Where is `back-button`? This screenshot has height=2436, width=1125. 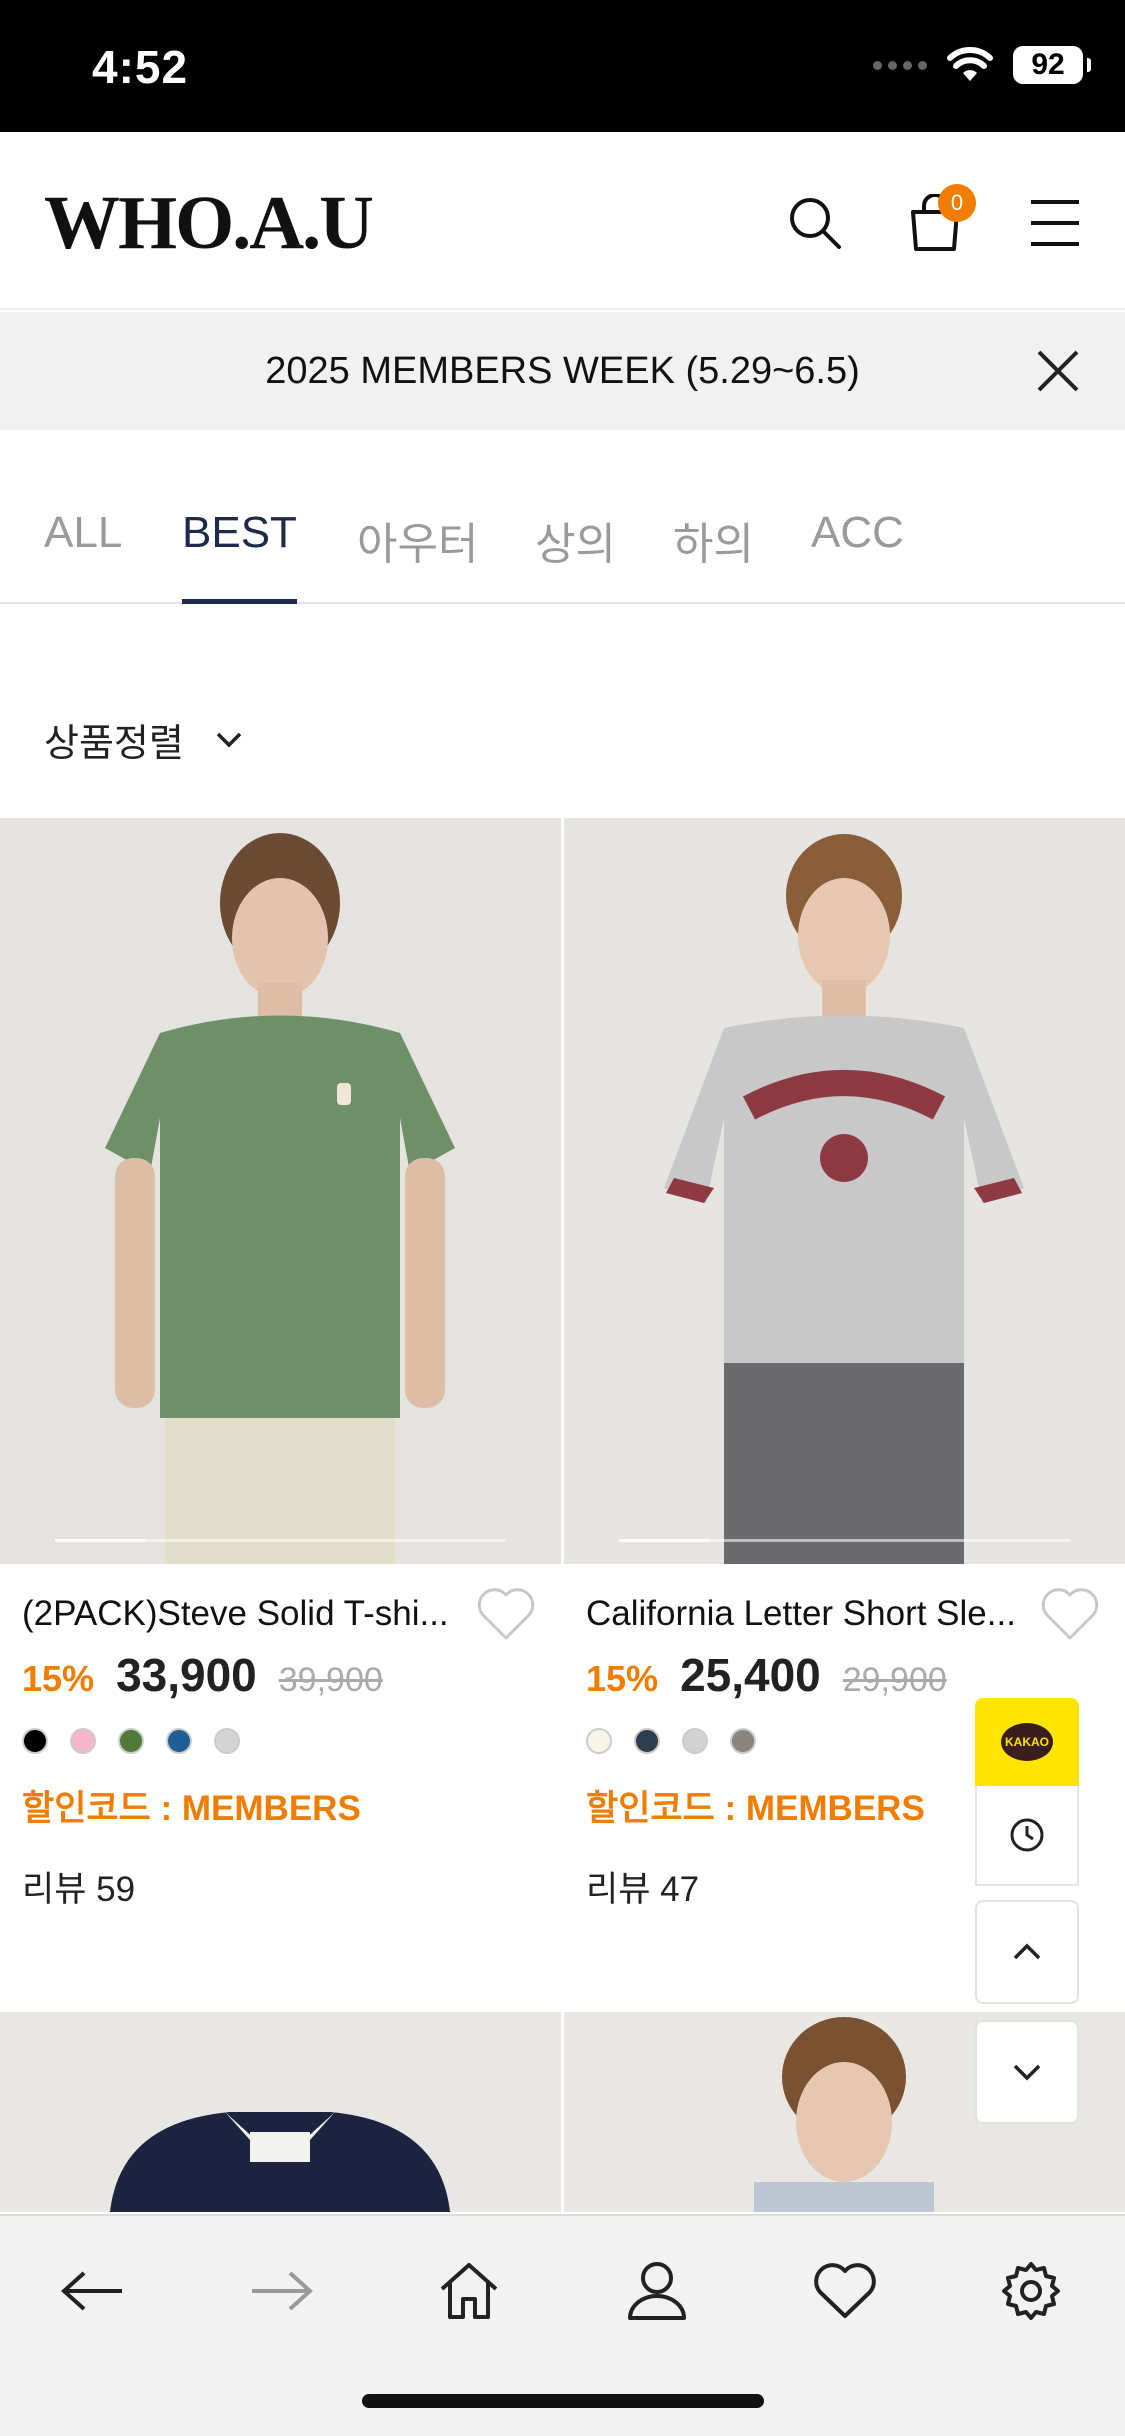 back-button is located at coordinates (93, 2291).